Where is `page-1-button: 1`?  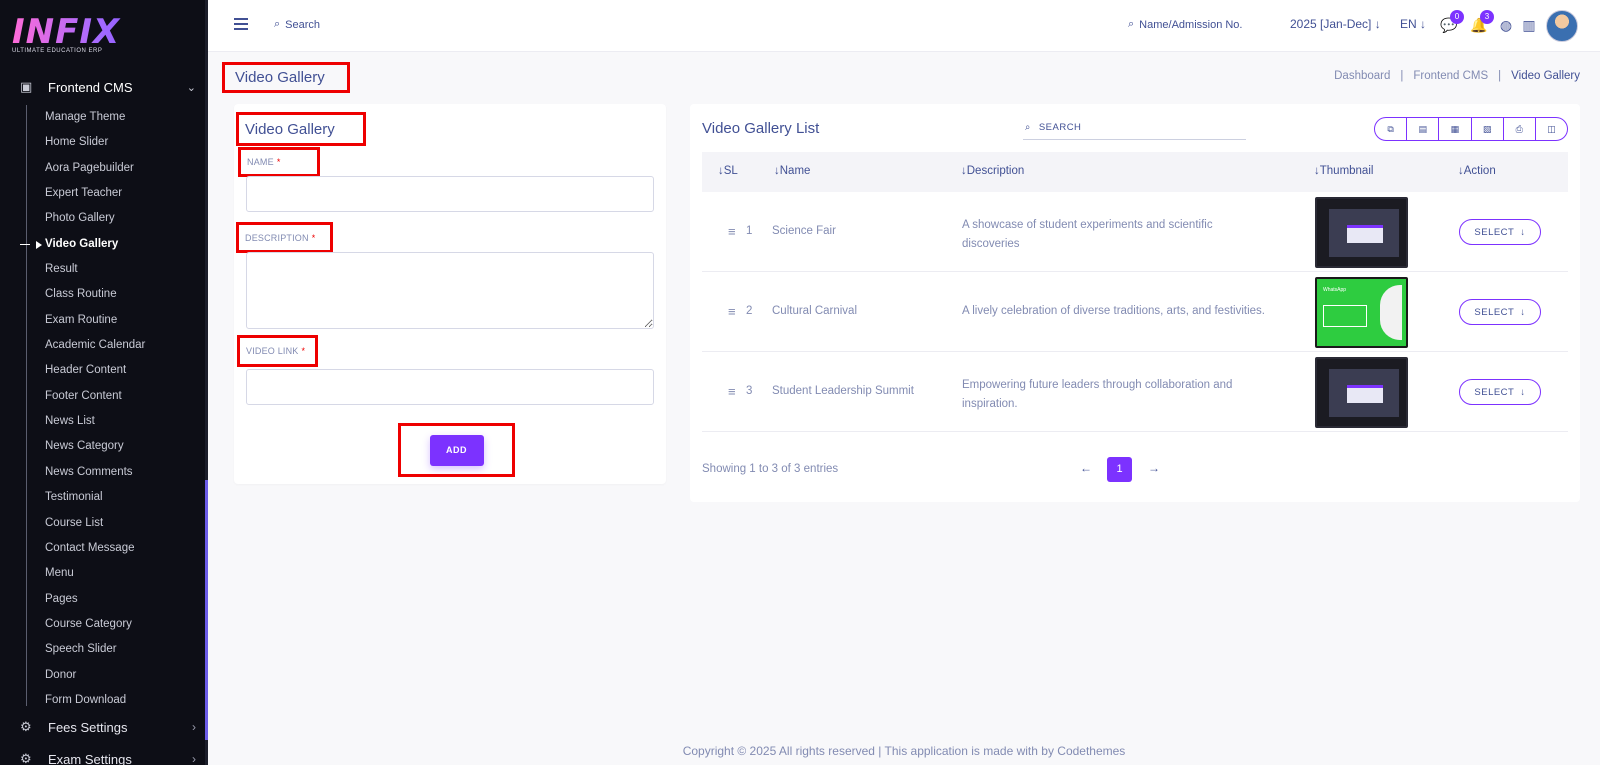 page-1-button: 1 is located at coordinates (1119, 469).